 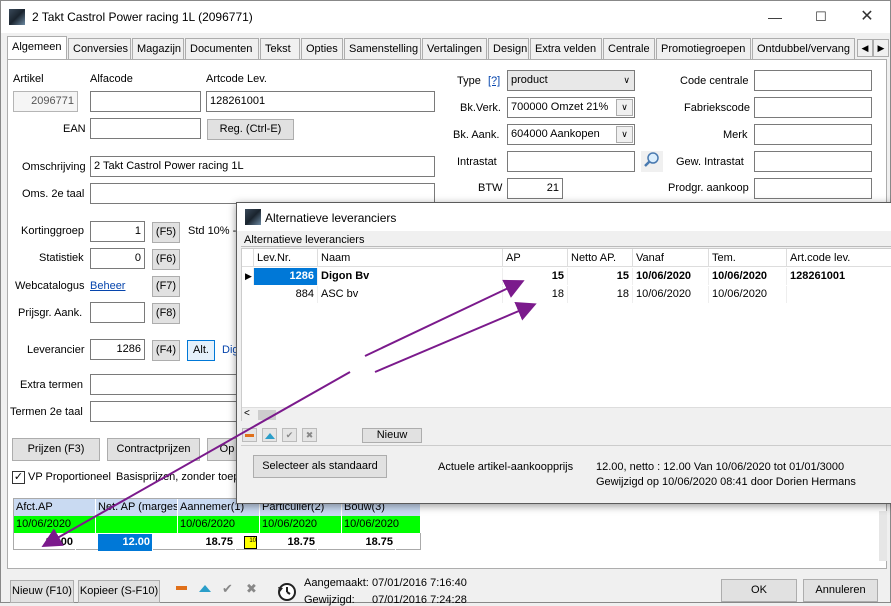 I want to click on selecteer-standaard-button: Selecteer als standaard, so click(x=320, y=466).